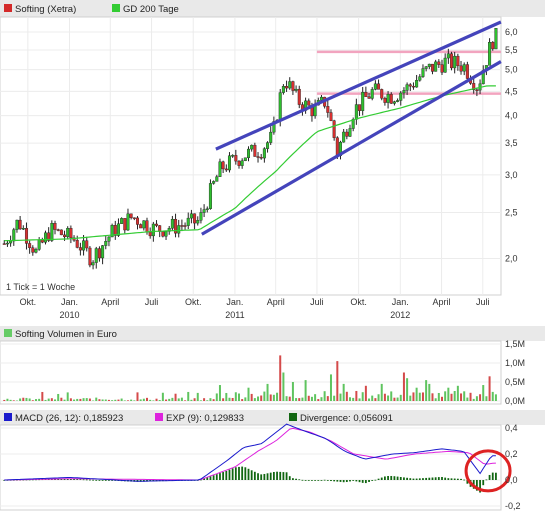  Describe the element at coordinates (234, 315) in the screenshot. I see `price-year-label: 2011` at that location.